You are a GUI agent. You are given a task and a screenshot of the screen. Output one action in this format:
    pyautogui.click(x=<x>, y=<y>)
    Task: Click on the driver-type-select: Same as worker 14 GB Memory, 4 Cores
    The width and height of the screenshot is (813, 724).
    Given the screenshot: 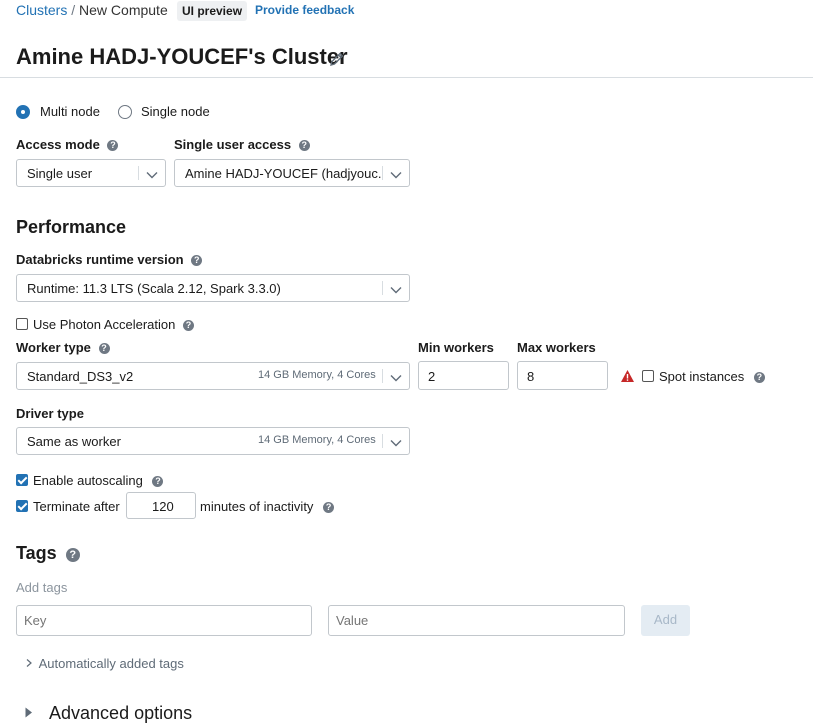 What is the action you would take?
    pyautogui.click(x=213, y=441)
    